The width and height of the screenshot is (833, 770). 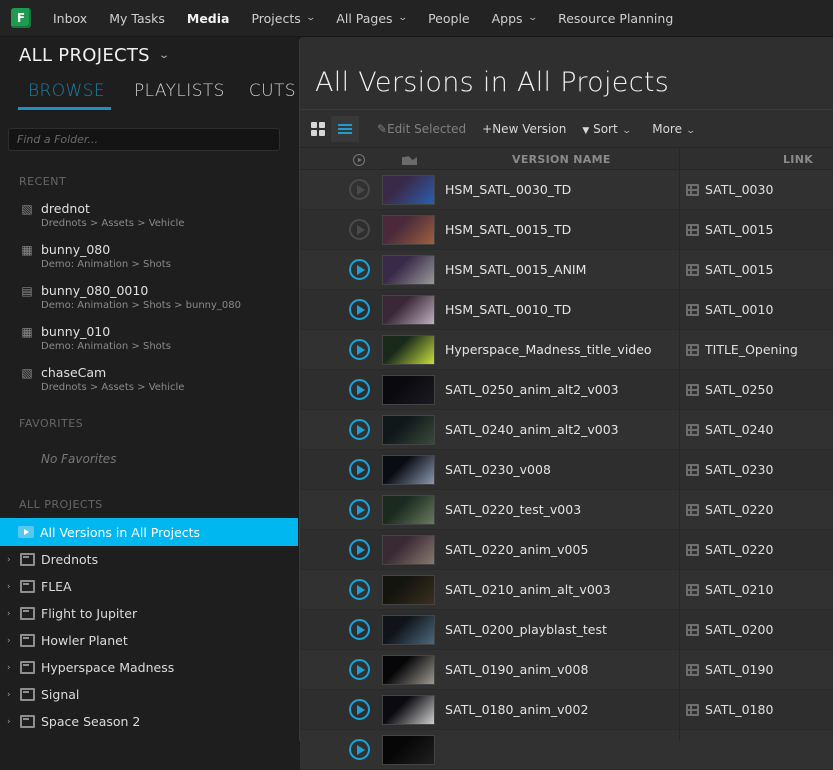 I want to click on version-name: Hyperspace_Madness_title_video, so click(x=548, y=349).